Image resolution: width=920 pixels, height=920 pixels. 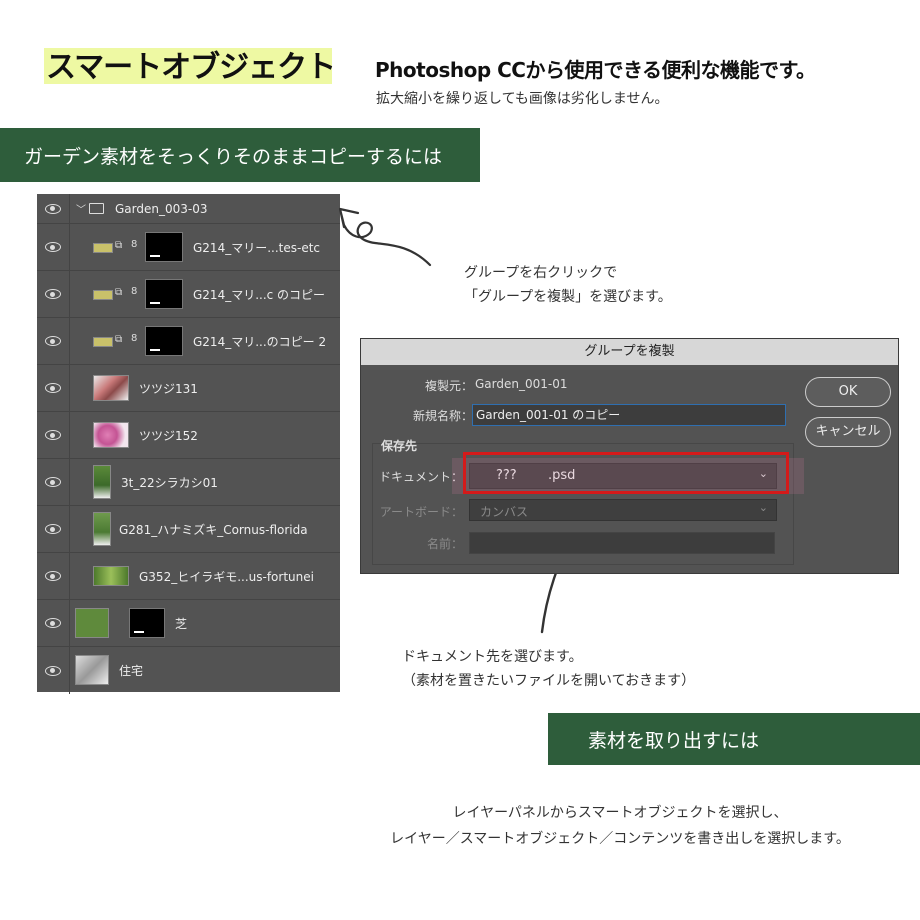 What do you see at coordinates (161, 208) in the screenshot?
I see `layer-group-name: Garden_003-03` at bounding box center [161, 208].